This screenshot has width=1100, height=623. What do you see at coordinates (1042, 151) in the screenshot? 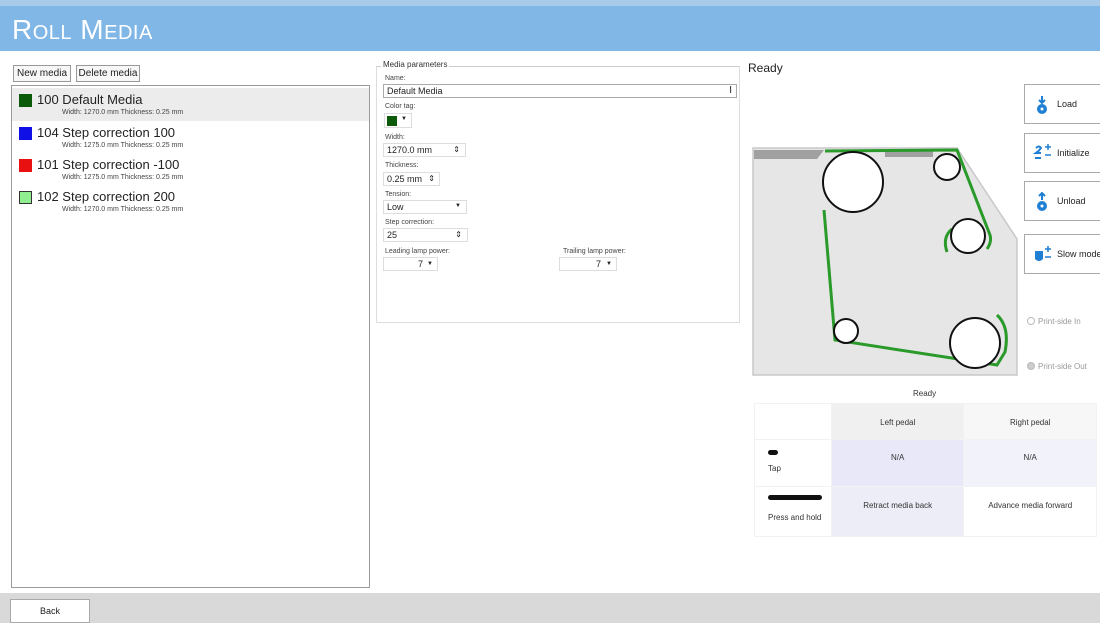
I see `initialize-icon` at bounding box center [1042, 151].